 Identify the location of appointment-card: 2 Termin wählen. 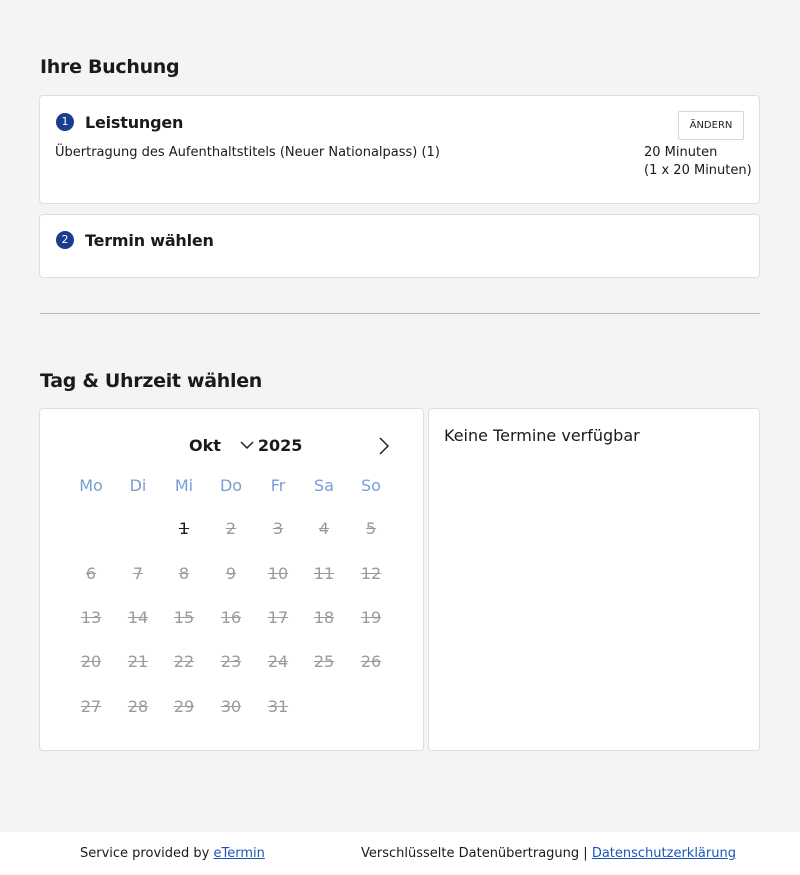
(399, 246).